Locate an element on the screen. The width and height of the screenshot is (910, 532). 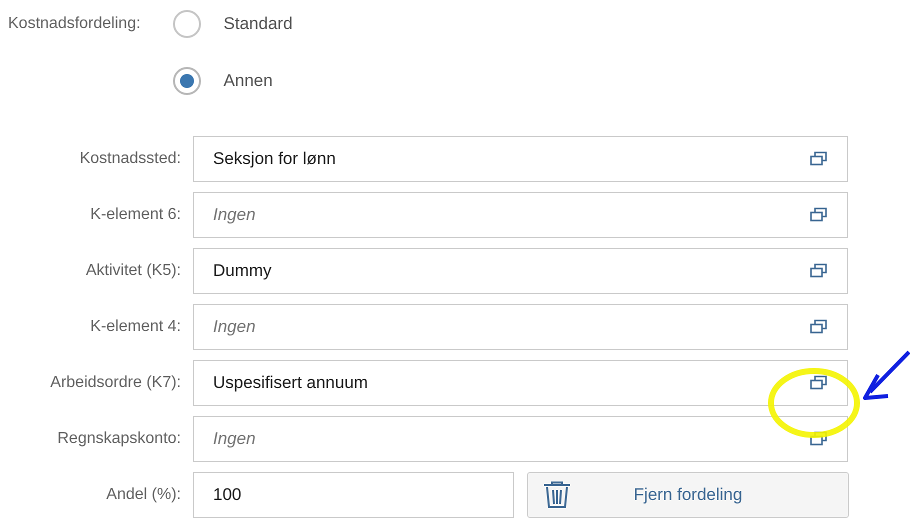
field-label: Aktivitet (K5): is located at coordinates (132, 271).